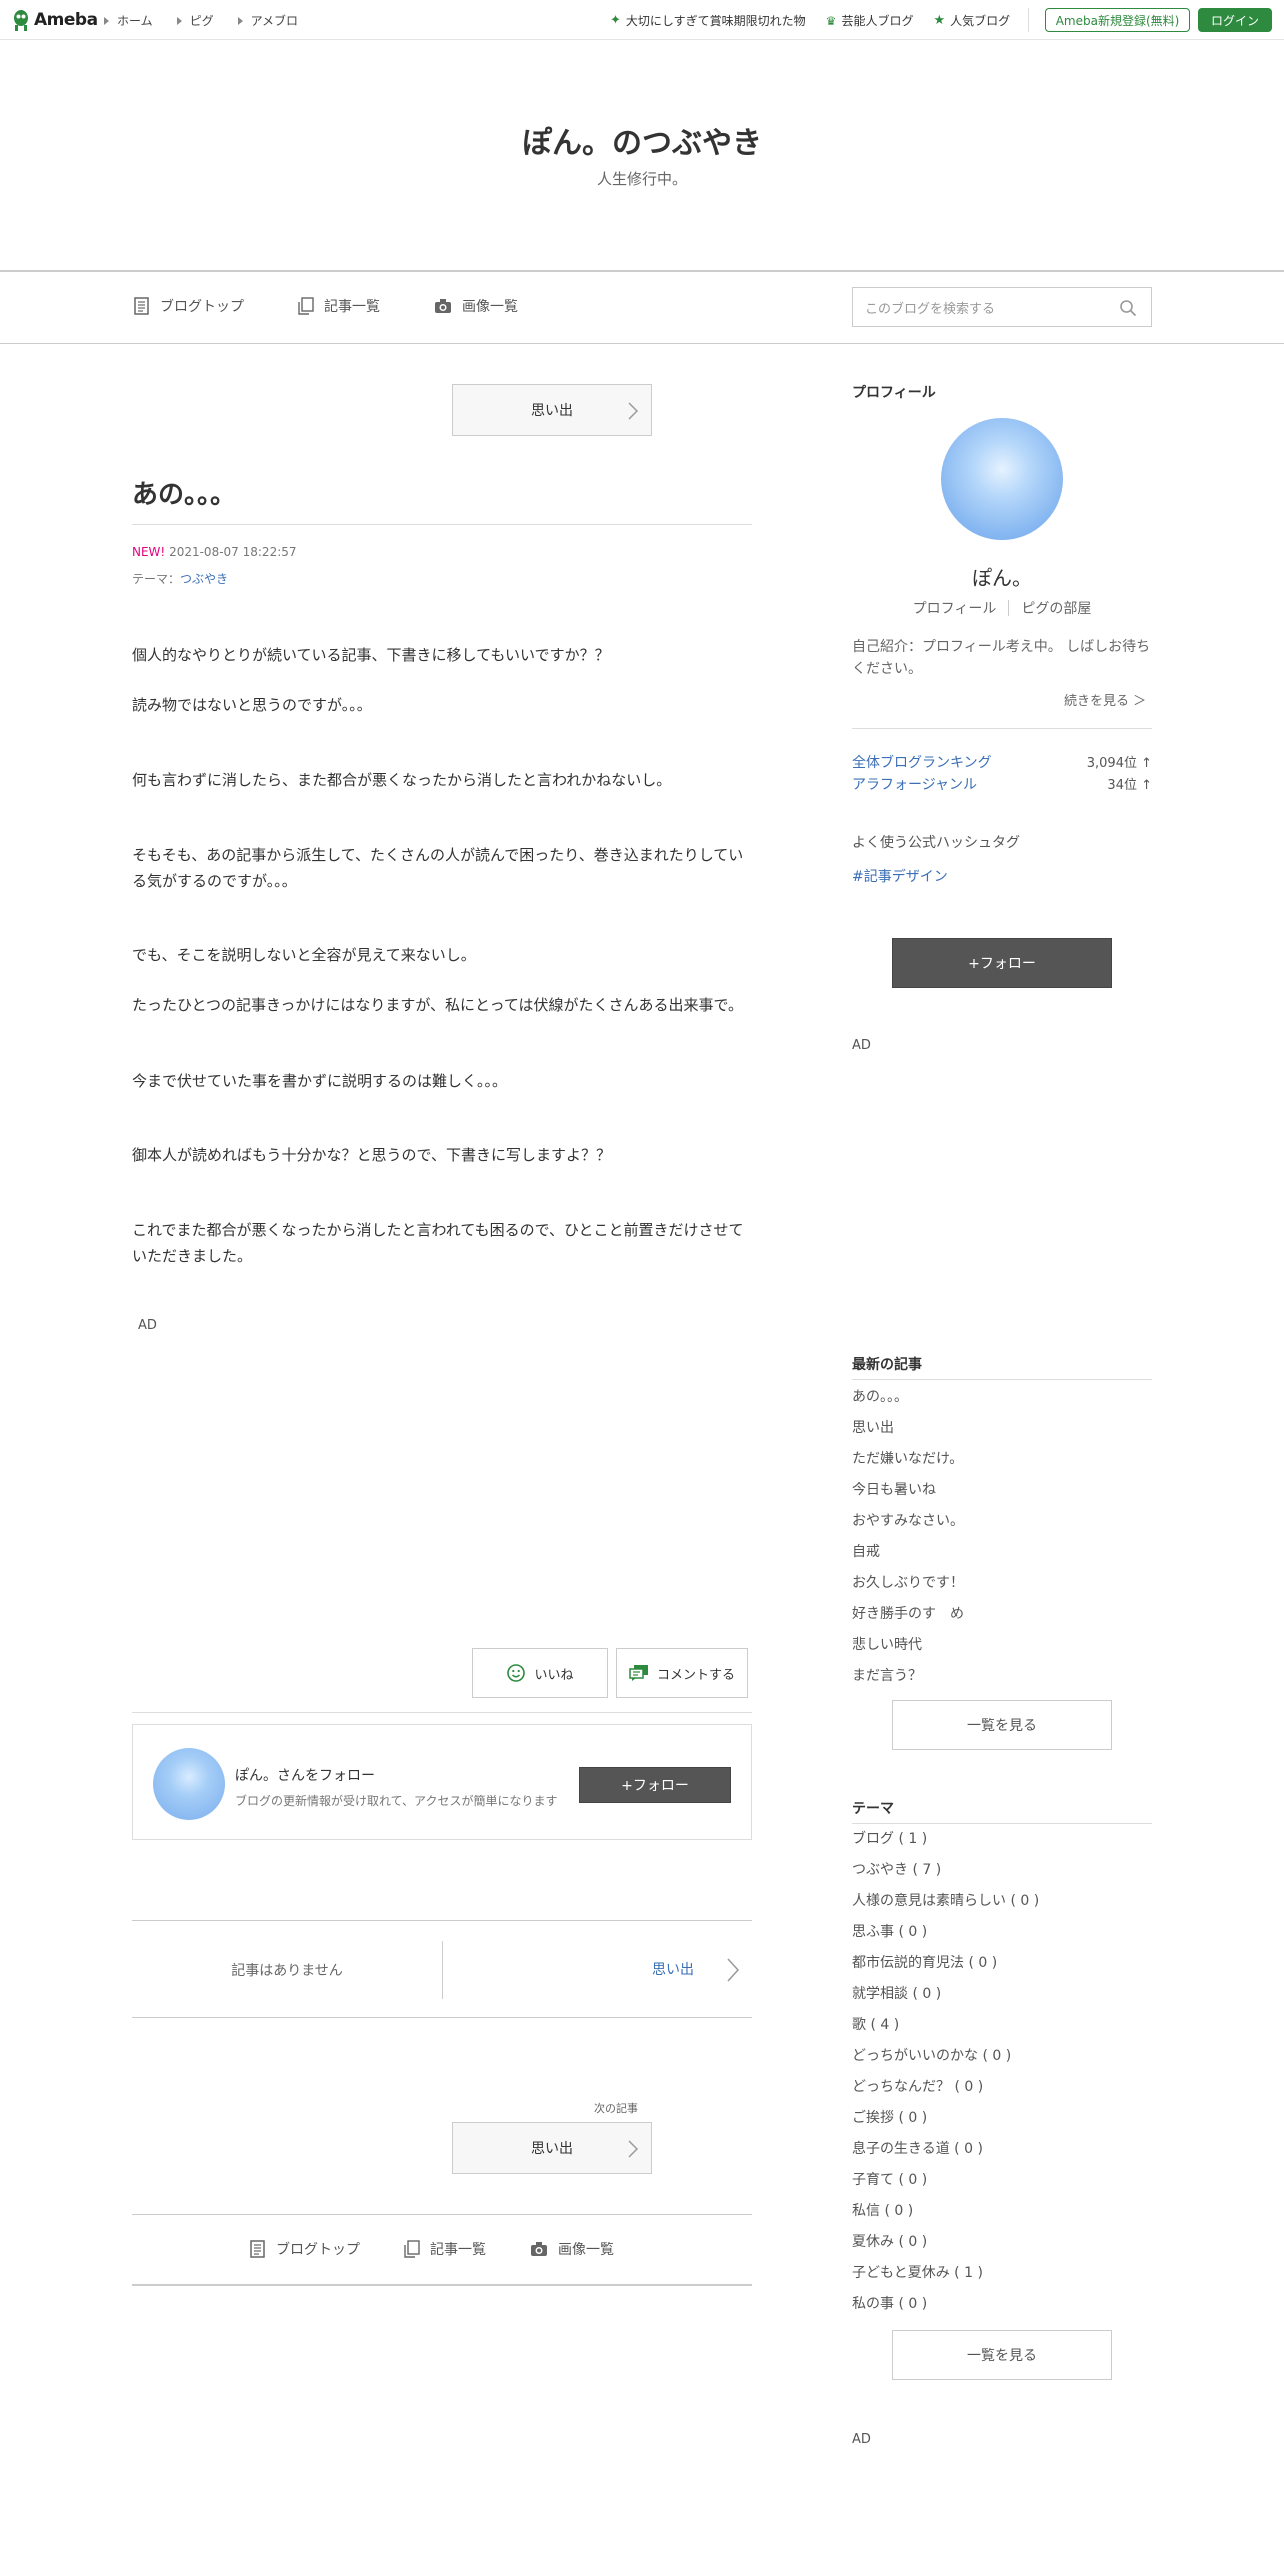  Describe the element at coordinates (642, 140) in the screenshot. I see `blog-title: ぽん。のつぶやき` at that location.